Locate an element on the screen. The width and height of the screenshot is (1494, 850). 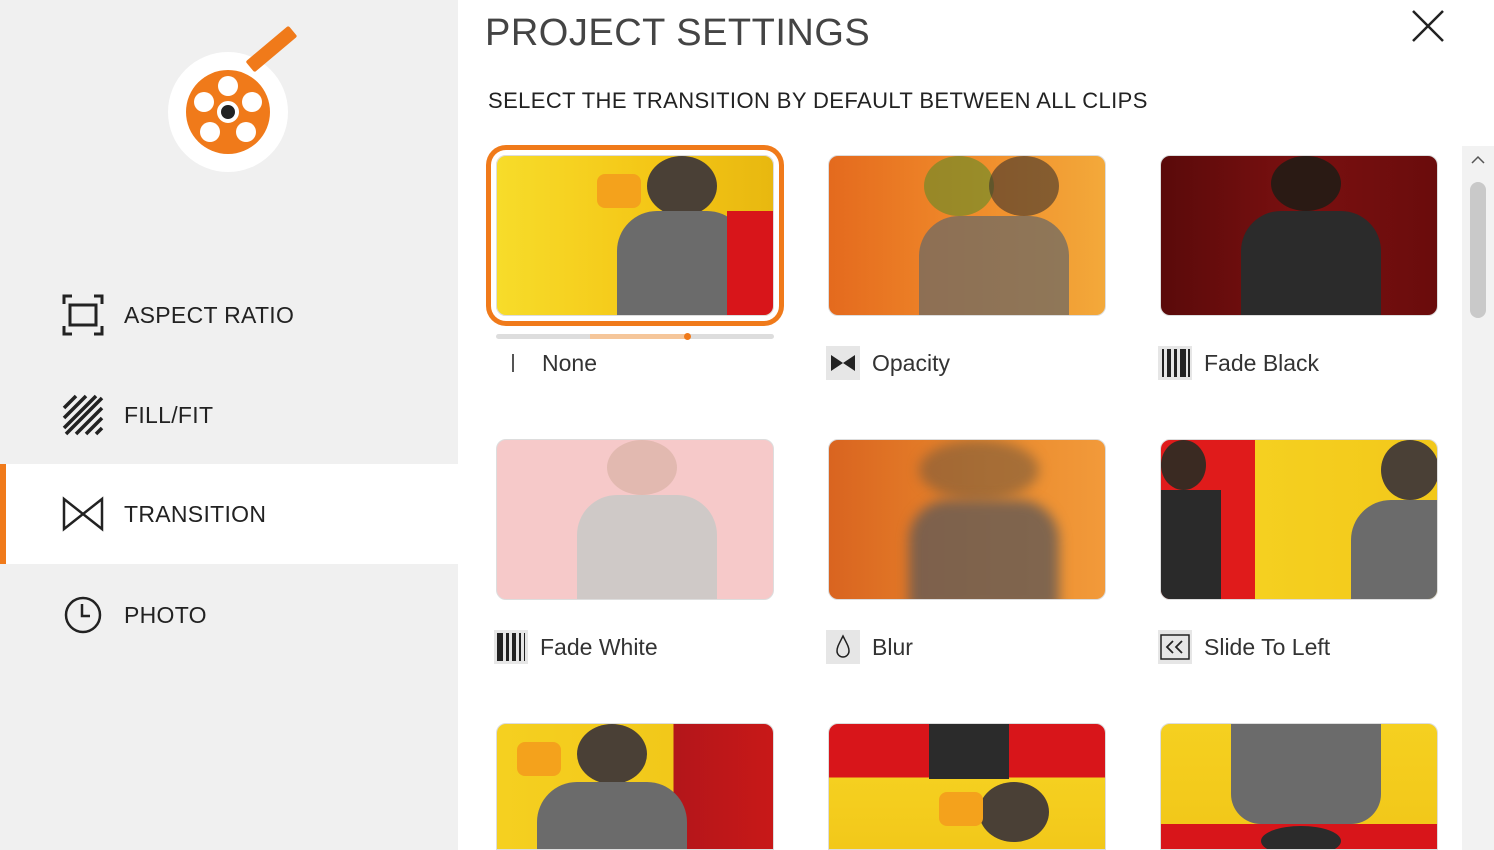
sidebar-item-label: PHOTO is located at coordinates (165, 614).